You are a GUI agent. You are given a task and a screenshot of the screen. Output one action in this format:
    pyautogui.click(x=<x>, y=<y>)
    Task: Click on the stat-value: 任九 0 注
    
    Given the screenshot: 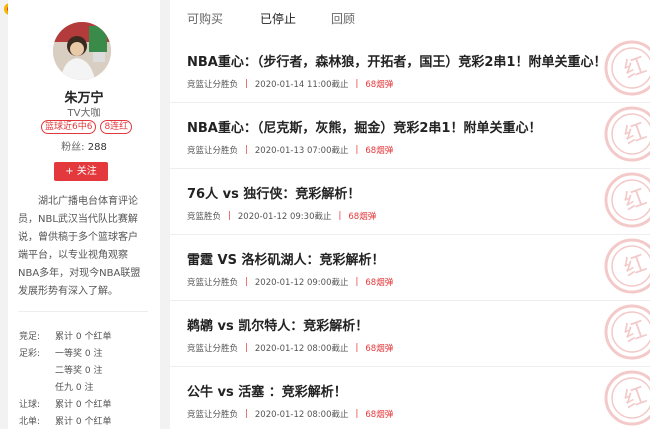 What is the action you would take?
    pyautogui.click(x=74, y=388)
    